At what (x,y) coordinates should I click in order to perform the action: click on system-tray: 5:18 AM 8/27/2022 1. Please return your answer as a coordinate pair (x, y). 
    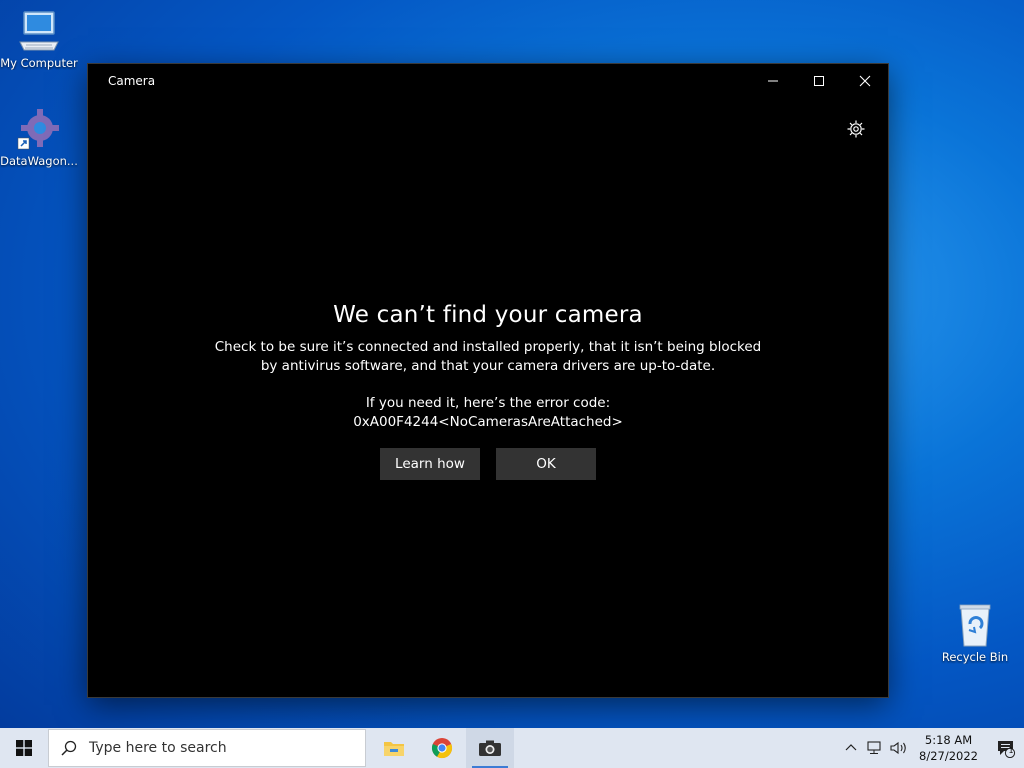
    Looking at the image, I should click on (931, 748).